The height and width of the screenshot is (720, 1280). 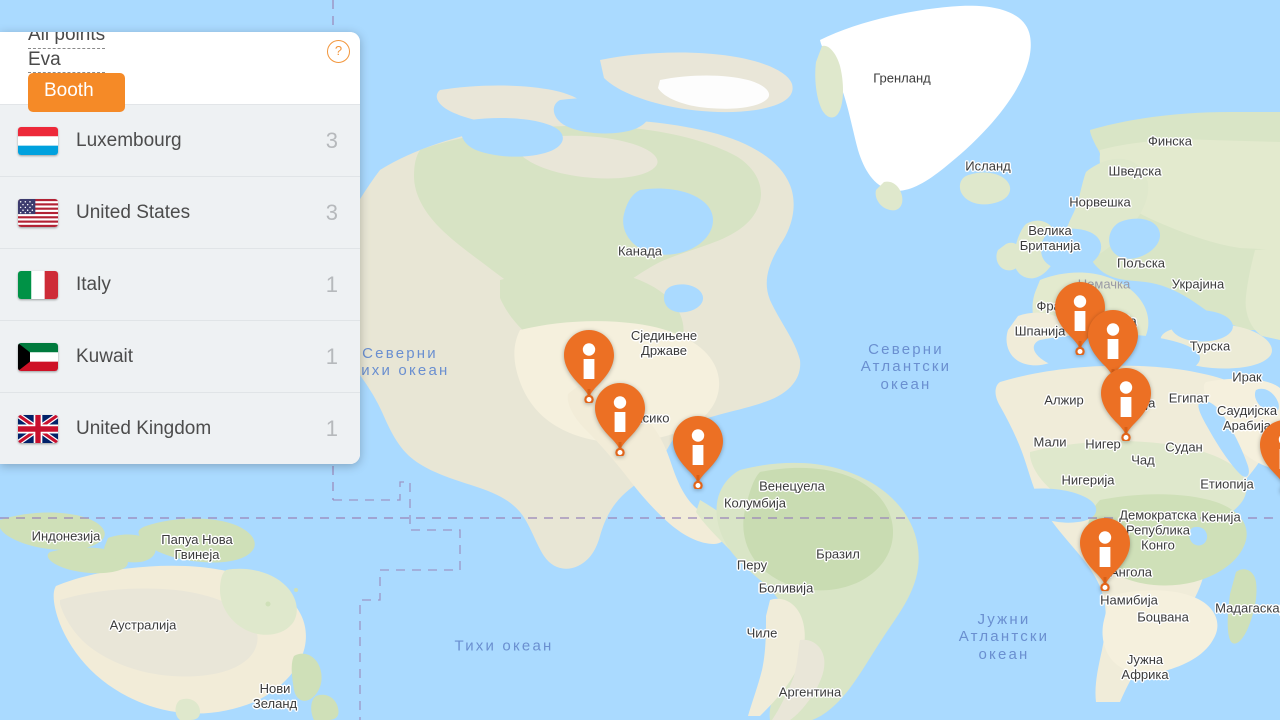 I want to click on country-row: United States 3, so click(x=180, y=213).